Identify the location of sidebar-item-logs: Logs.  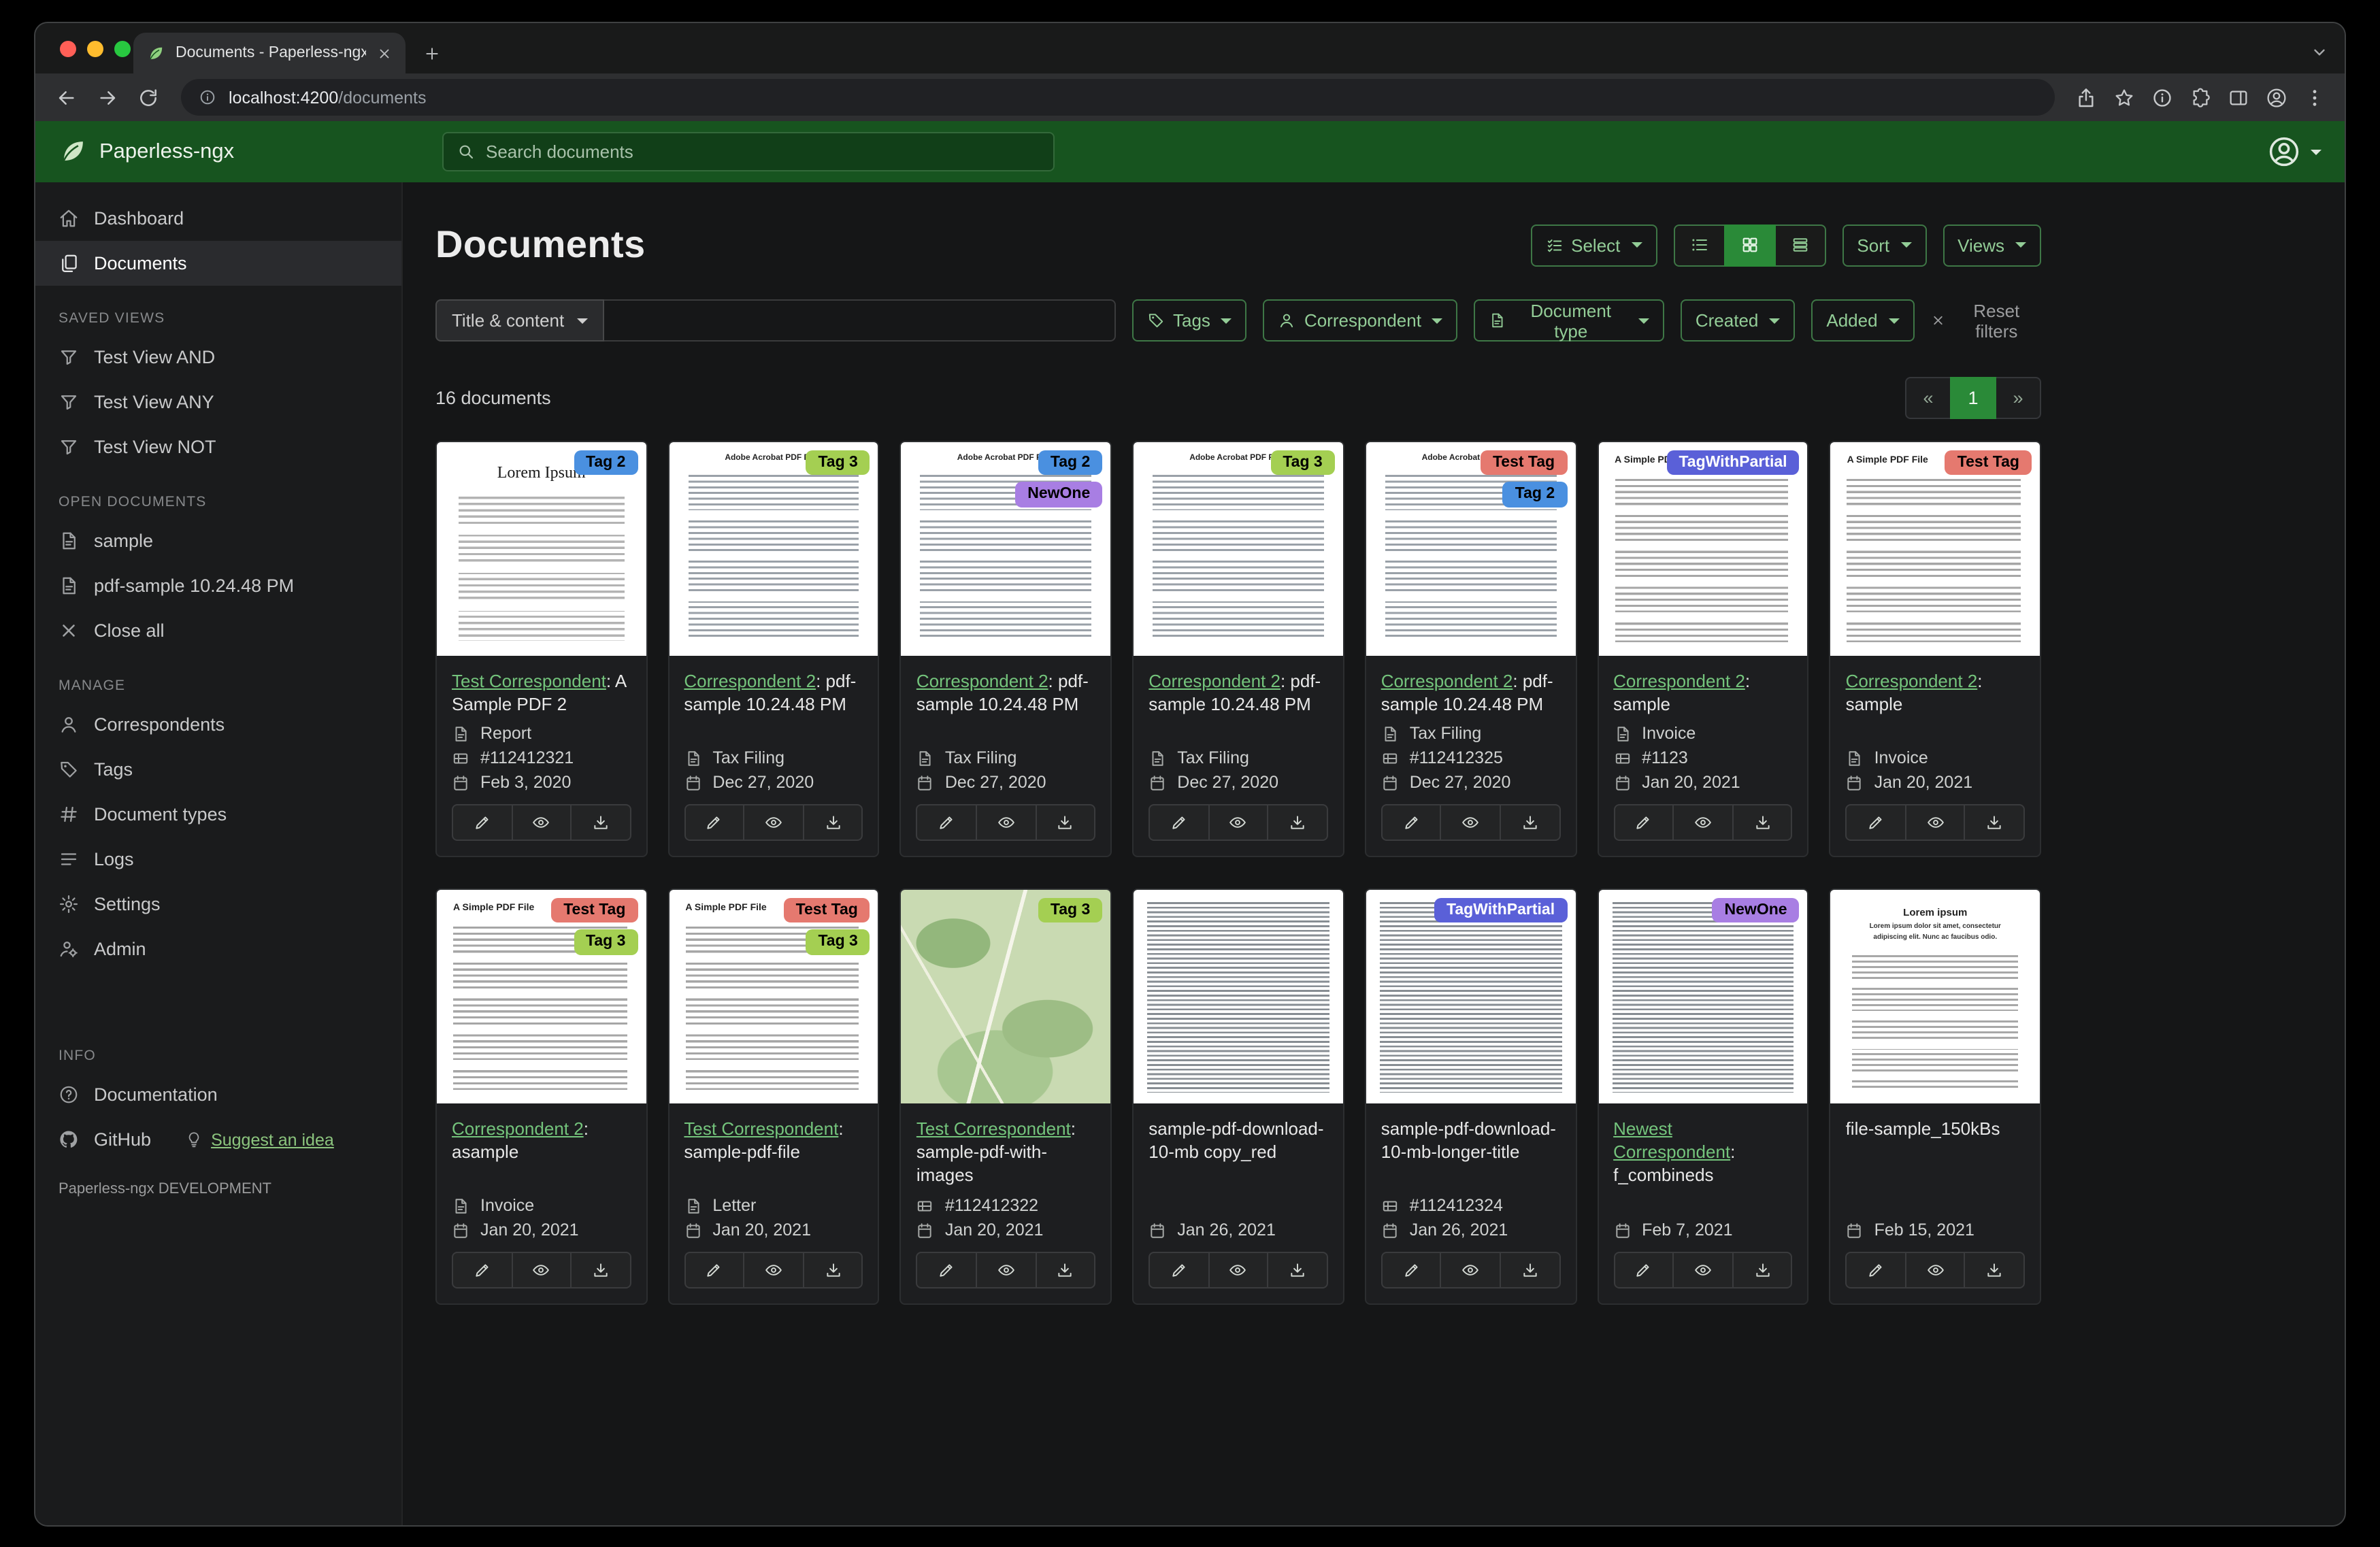
(218, 859).